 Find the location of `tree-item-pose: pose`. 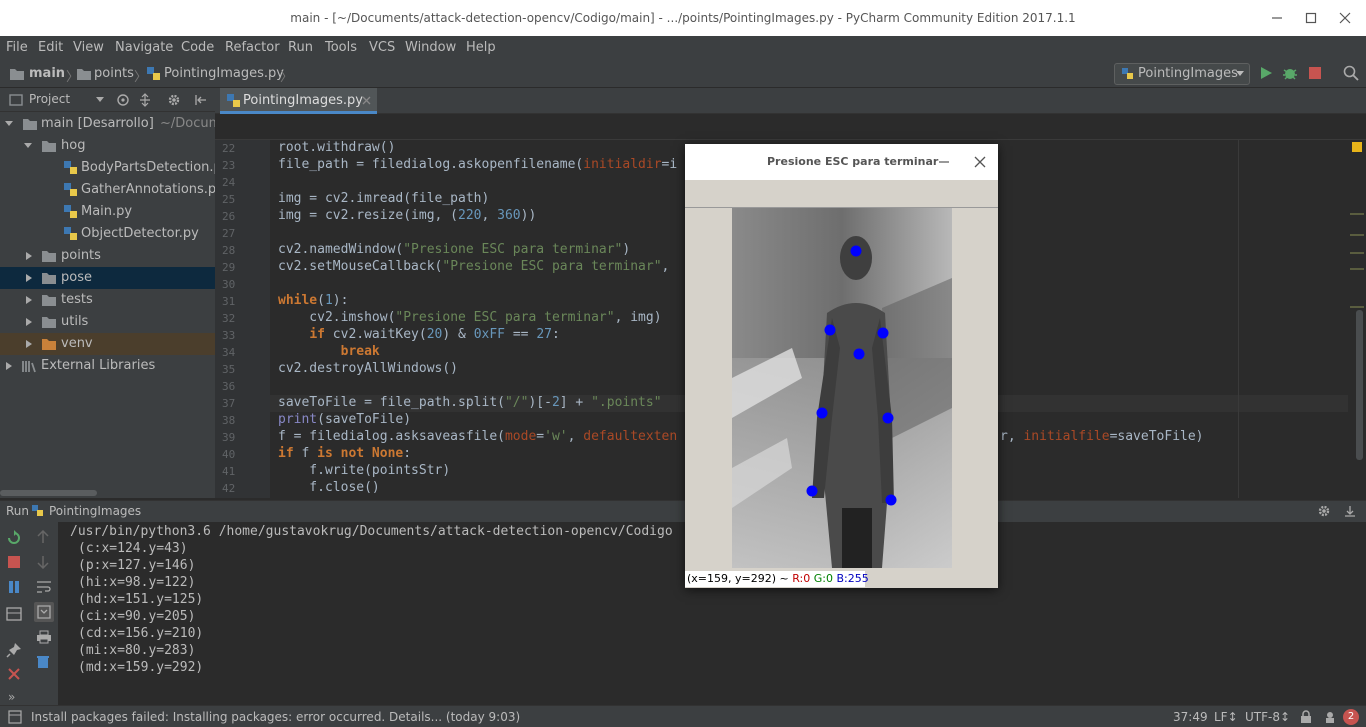

tree-item-pose: pose is located at coordinates (107, 278).